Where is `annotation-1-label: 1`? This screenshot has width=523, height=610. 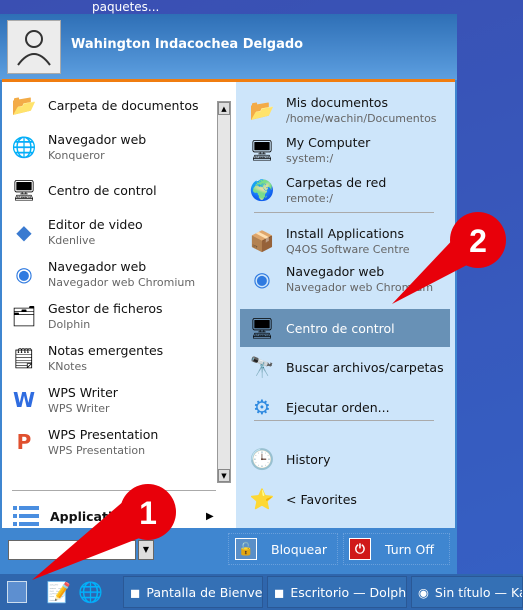
annotation-1-label: 1 is located at coordinates (148, 513).